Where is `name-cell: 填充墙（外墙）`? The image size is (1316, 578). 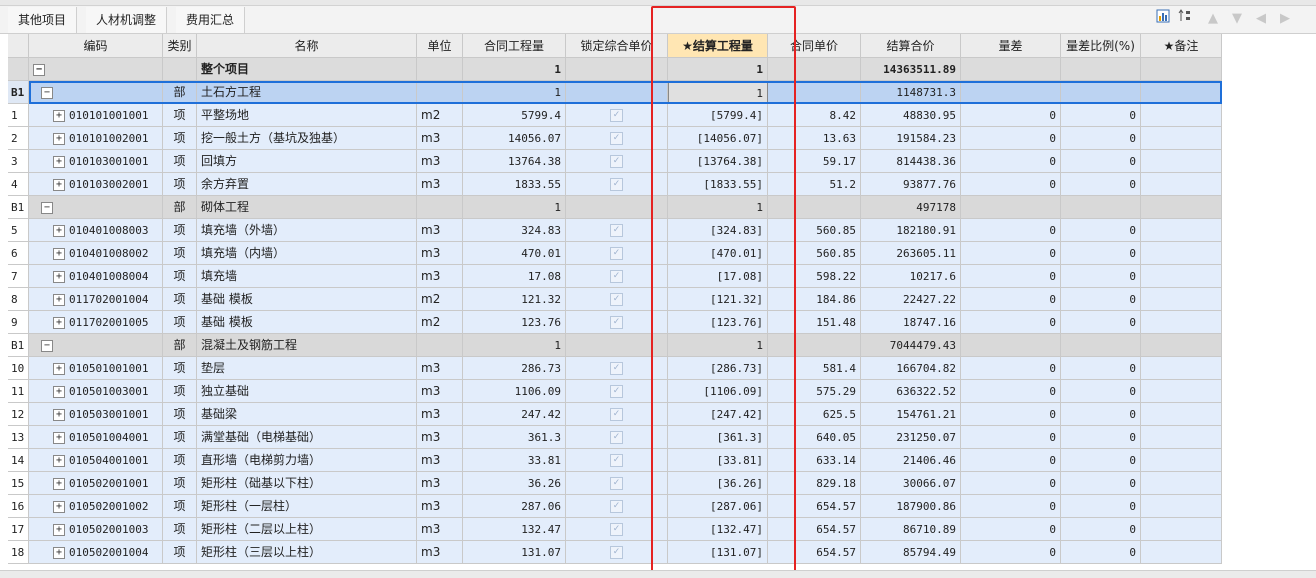 name-cell: 填充墙（外墙） is located at coordinates (307, 230).